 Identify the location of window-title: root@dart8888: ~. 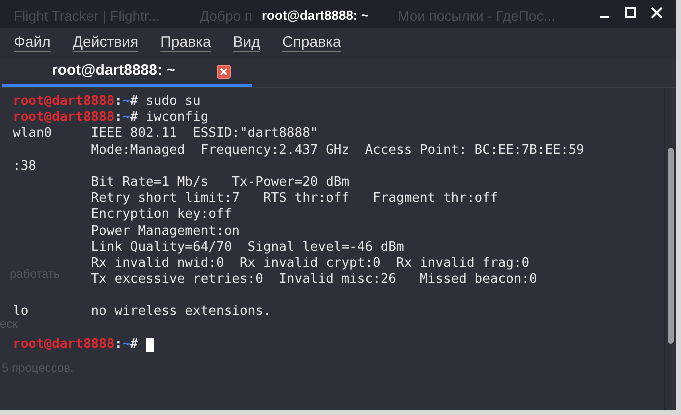
(315, 16).